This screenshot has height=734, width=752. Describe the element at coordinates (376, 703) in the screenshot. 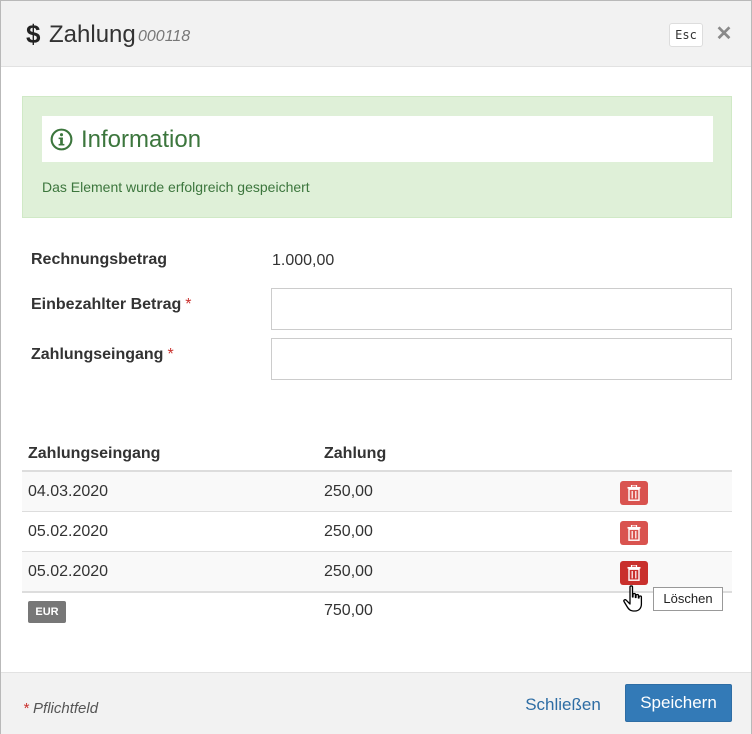

I see `dialog-footer: * Pflichtfeld Schließen Speichern` at that location.